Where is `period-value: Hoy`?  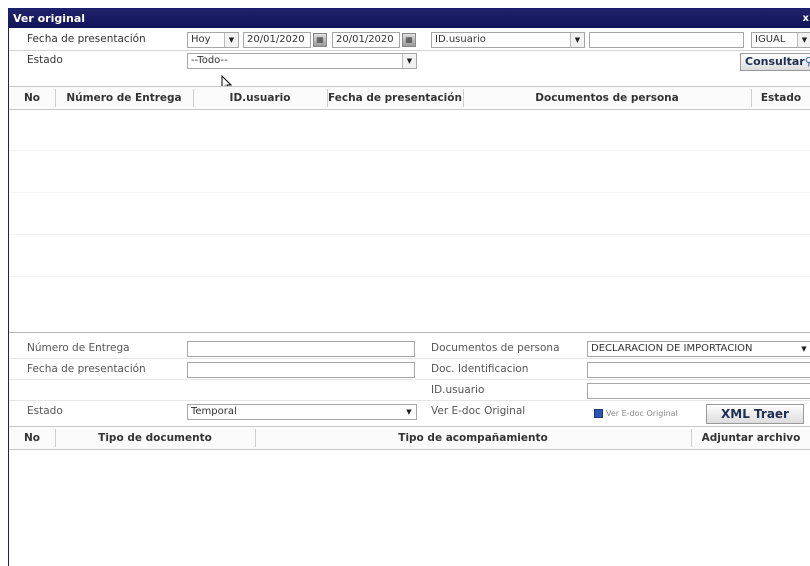
period-value: Hoy is located at coordinates (201, 39).